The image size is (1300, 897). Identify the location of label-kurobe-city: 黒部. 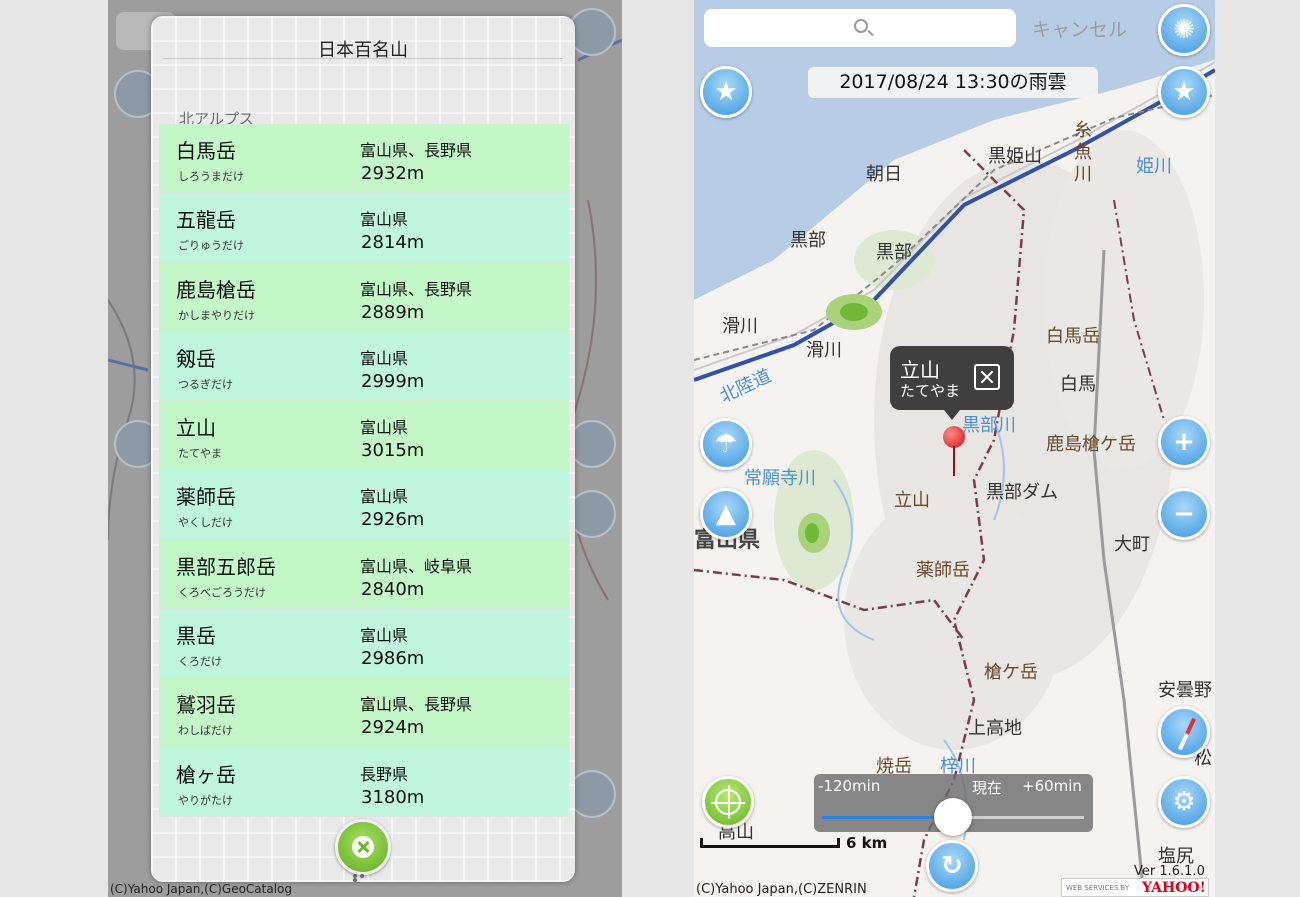
(808, 240).